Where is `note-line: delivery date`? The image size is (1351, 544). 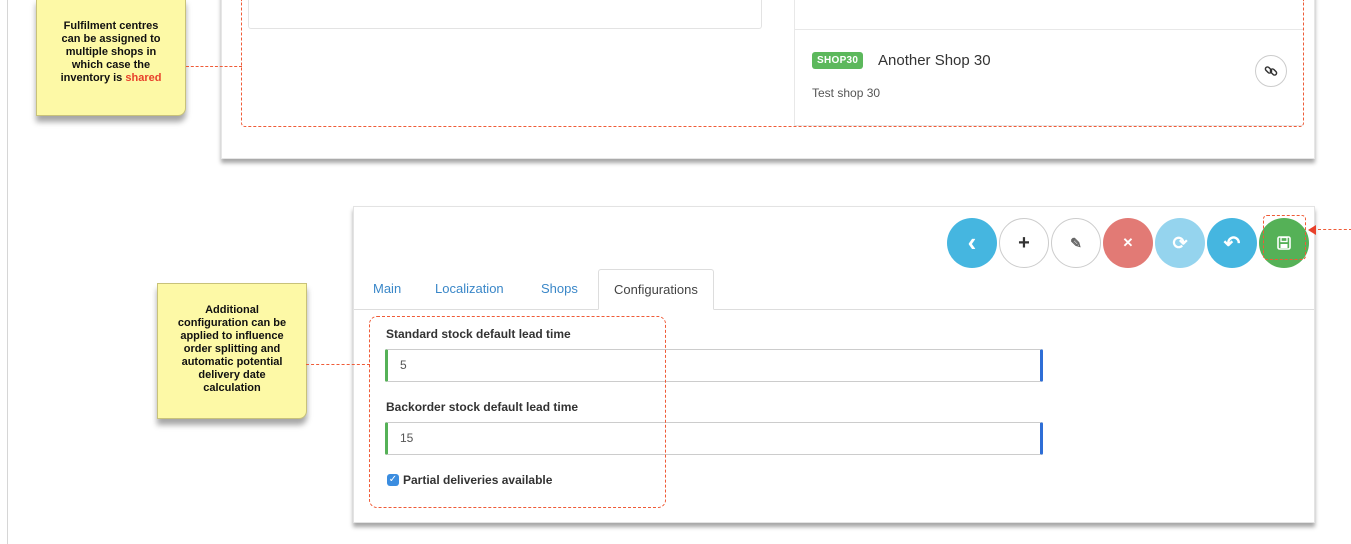
note-line: delivery date is located at coordinates (232, 375).